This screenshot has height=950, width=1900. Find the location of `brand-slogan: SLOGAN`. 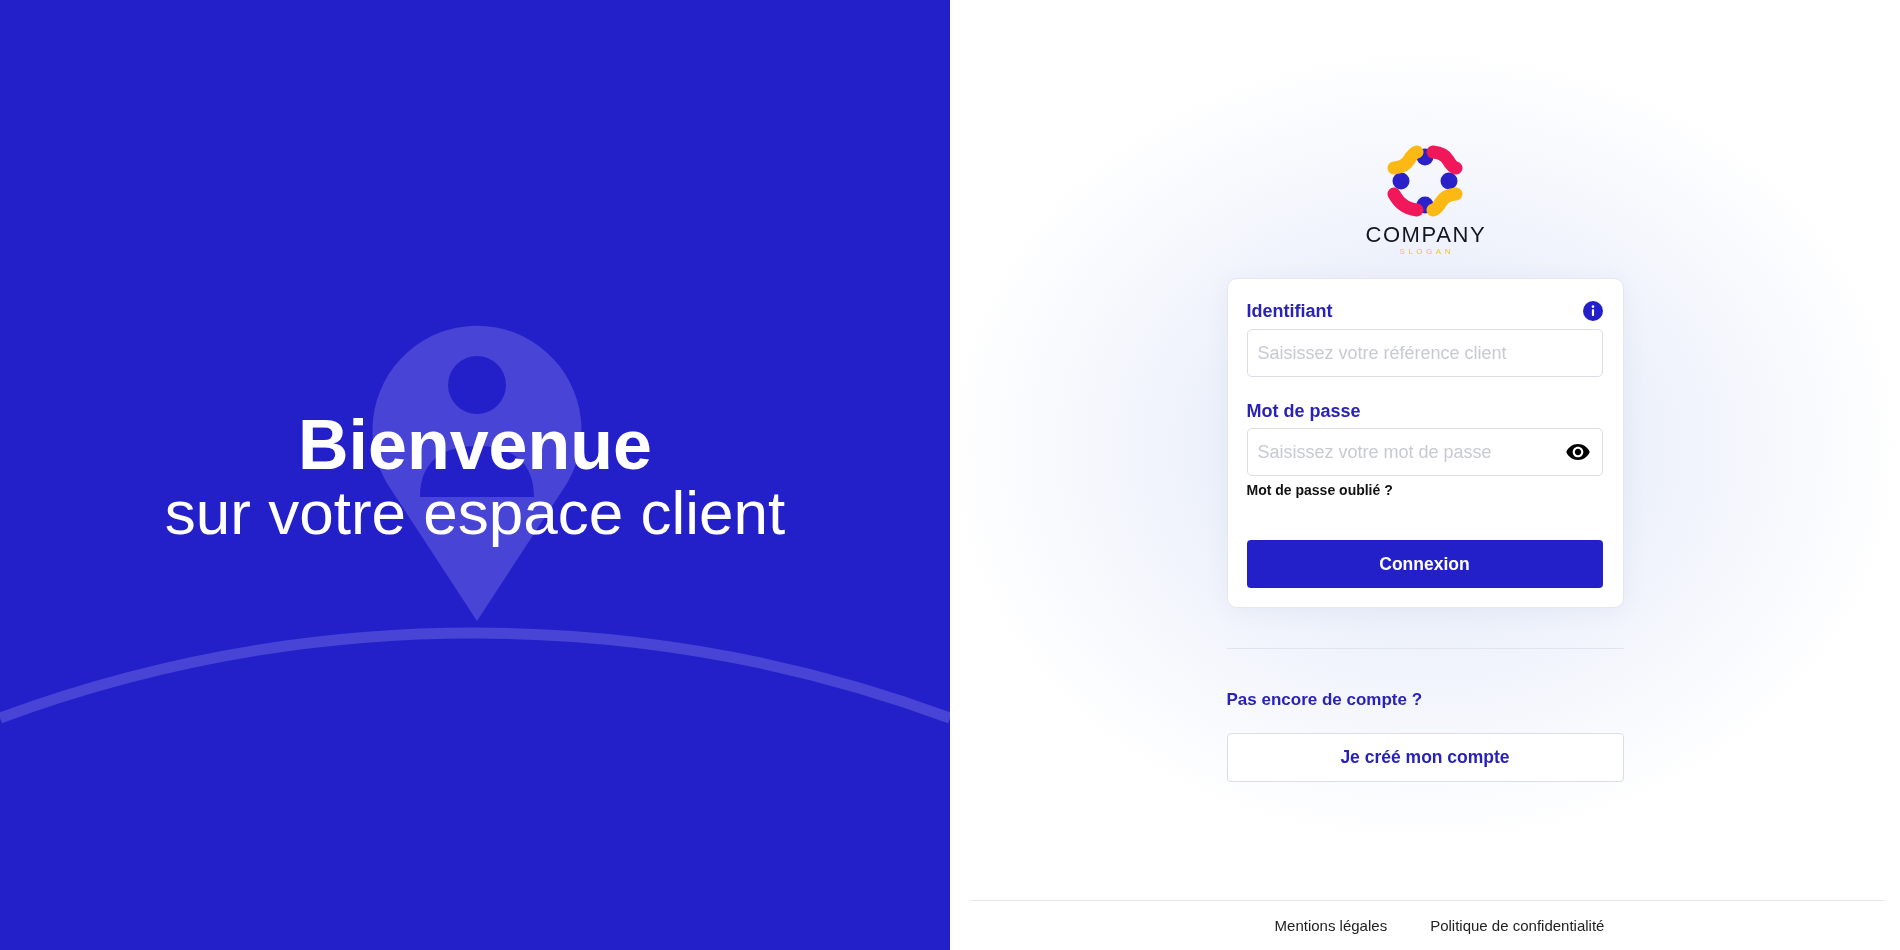

brand-slogan: SLOGAN is located at coordinates (1426, 252).